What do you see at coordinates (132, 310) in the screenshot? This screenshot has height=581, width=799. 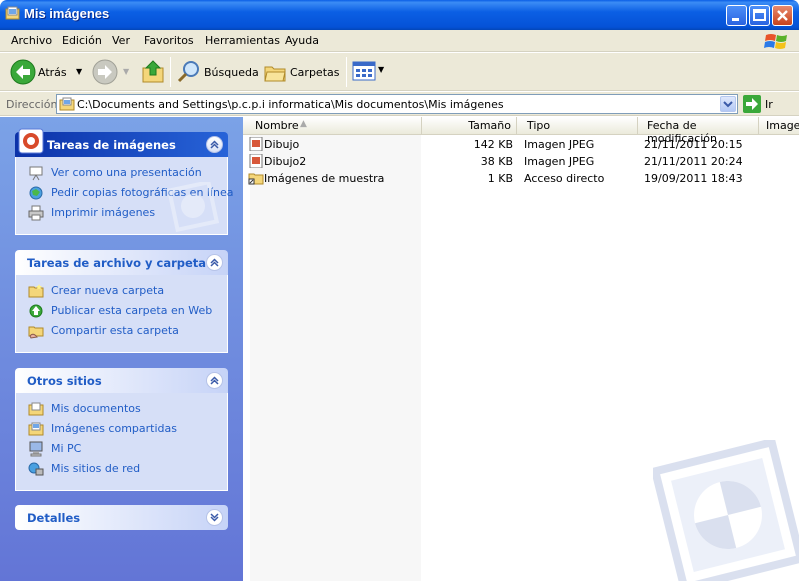 I see `task-label: Publicar esta carpeta en Web` at bounding box center [132, 310].